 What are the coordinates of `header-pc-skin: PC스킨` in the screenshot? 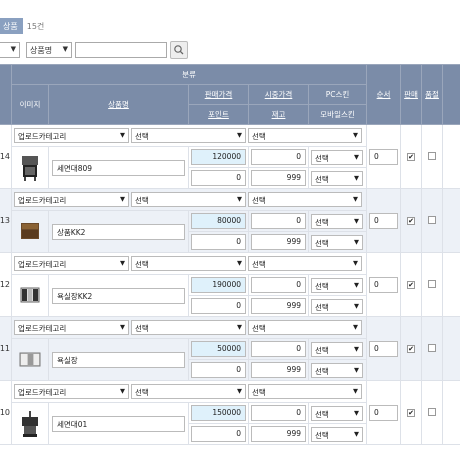 It's located at (337, 94).